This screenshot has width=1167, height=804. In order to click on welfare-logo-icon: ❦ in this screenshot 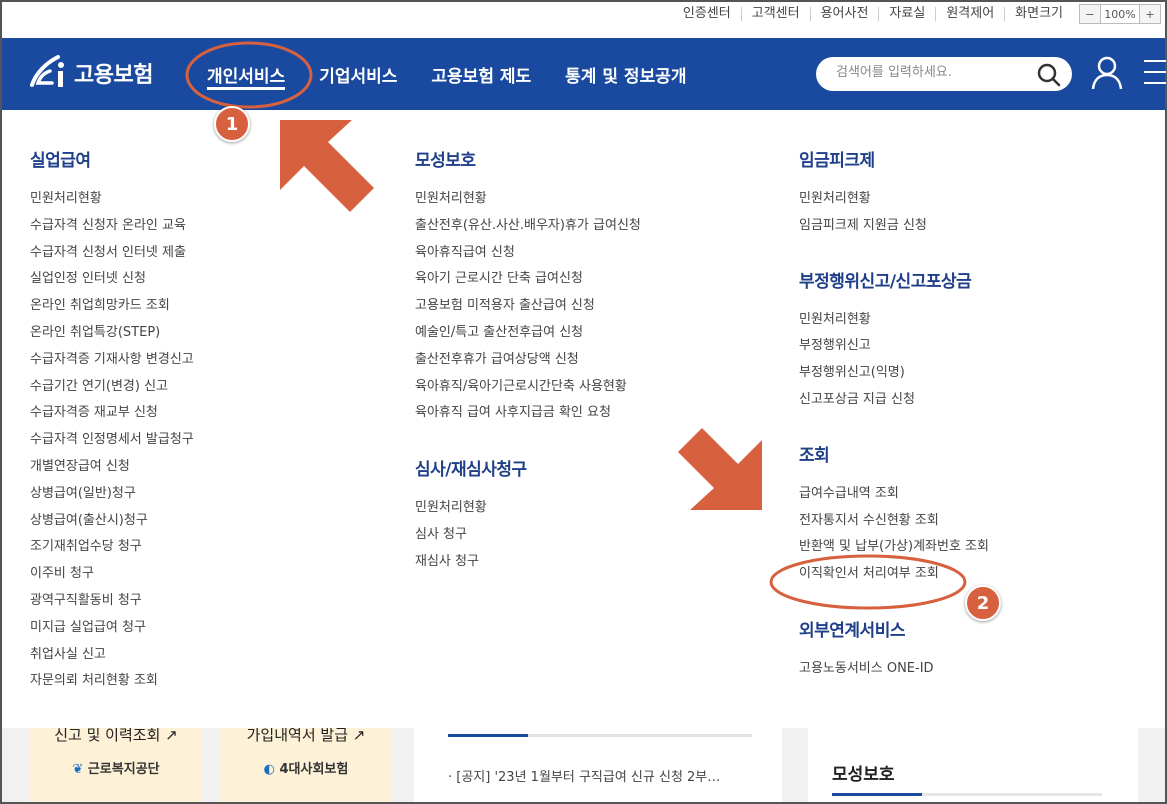, I will do `click(78, 769)`.